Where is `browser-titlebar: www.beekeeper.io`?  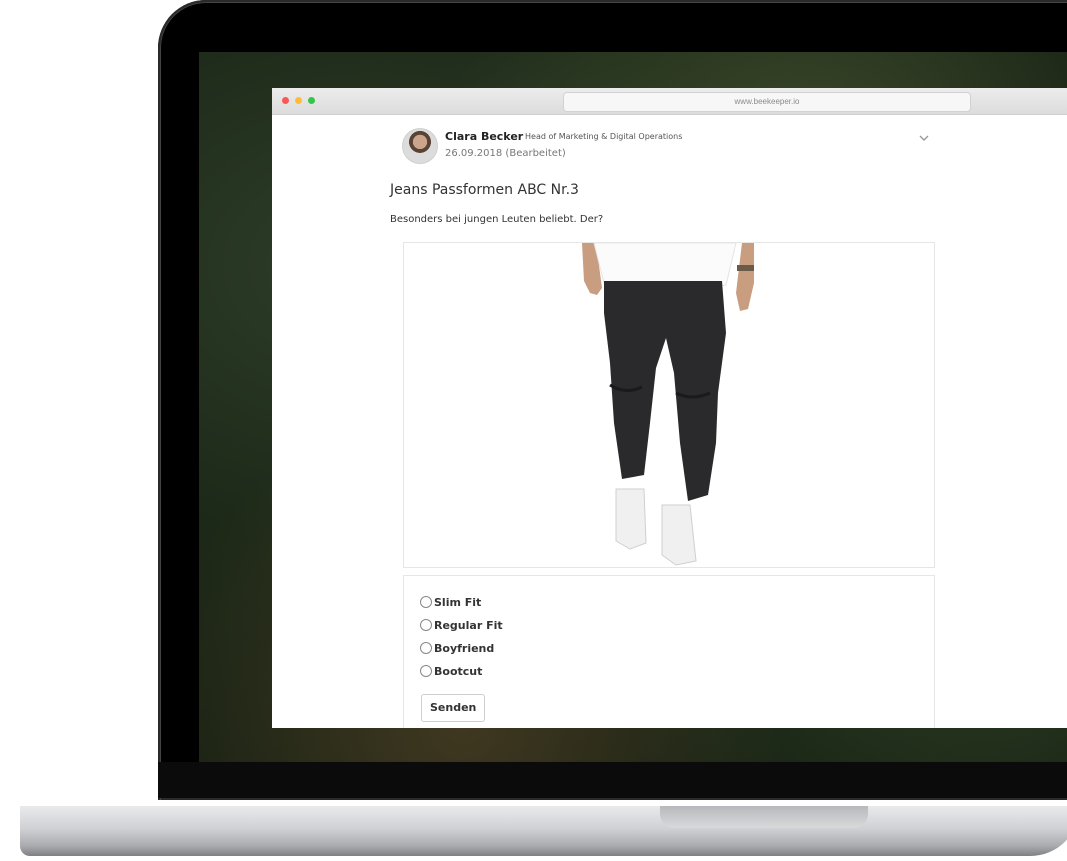
browser-titlebar: www.beekeeper.io is located at coordinates (669, 101).